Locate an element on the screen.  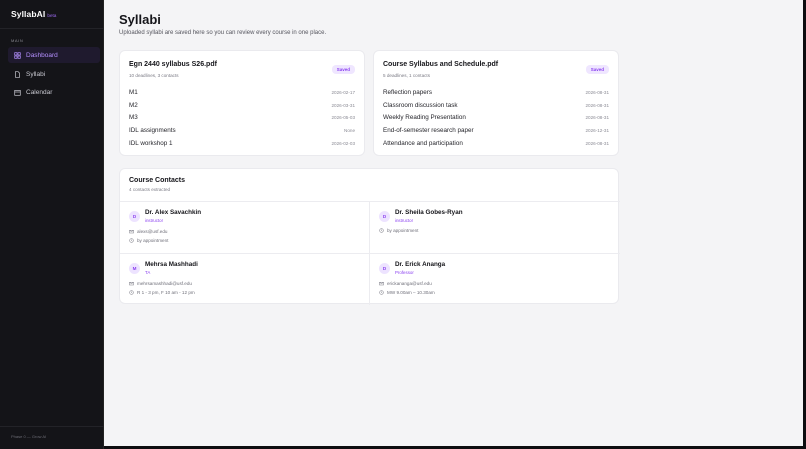
contact-name: Dr. Sheila Gobes-Ryan is located at coordinates (429, 212).